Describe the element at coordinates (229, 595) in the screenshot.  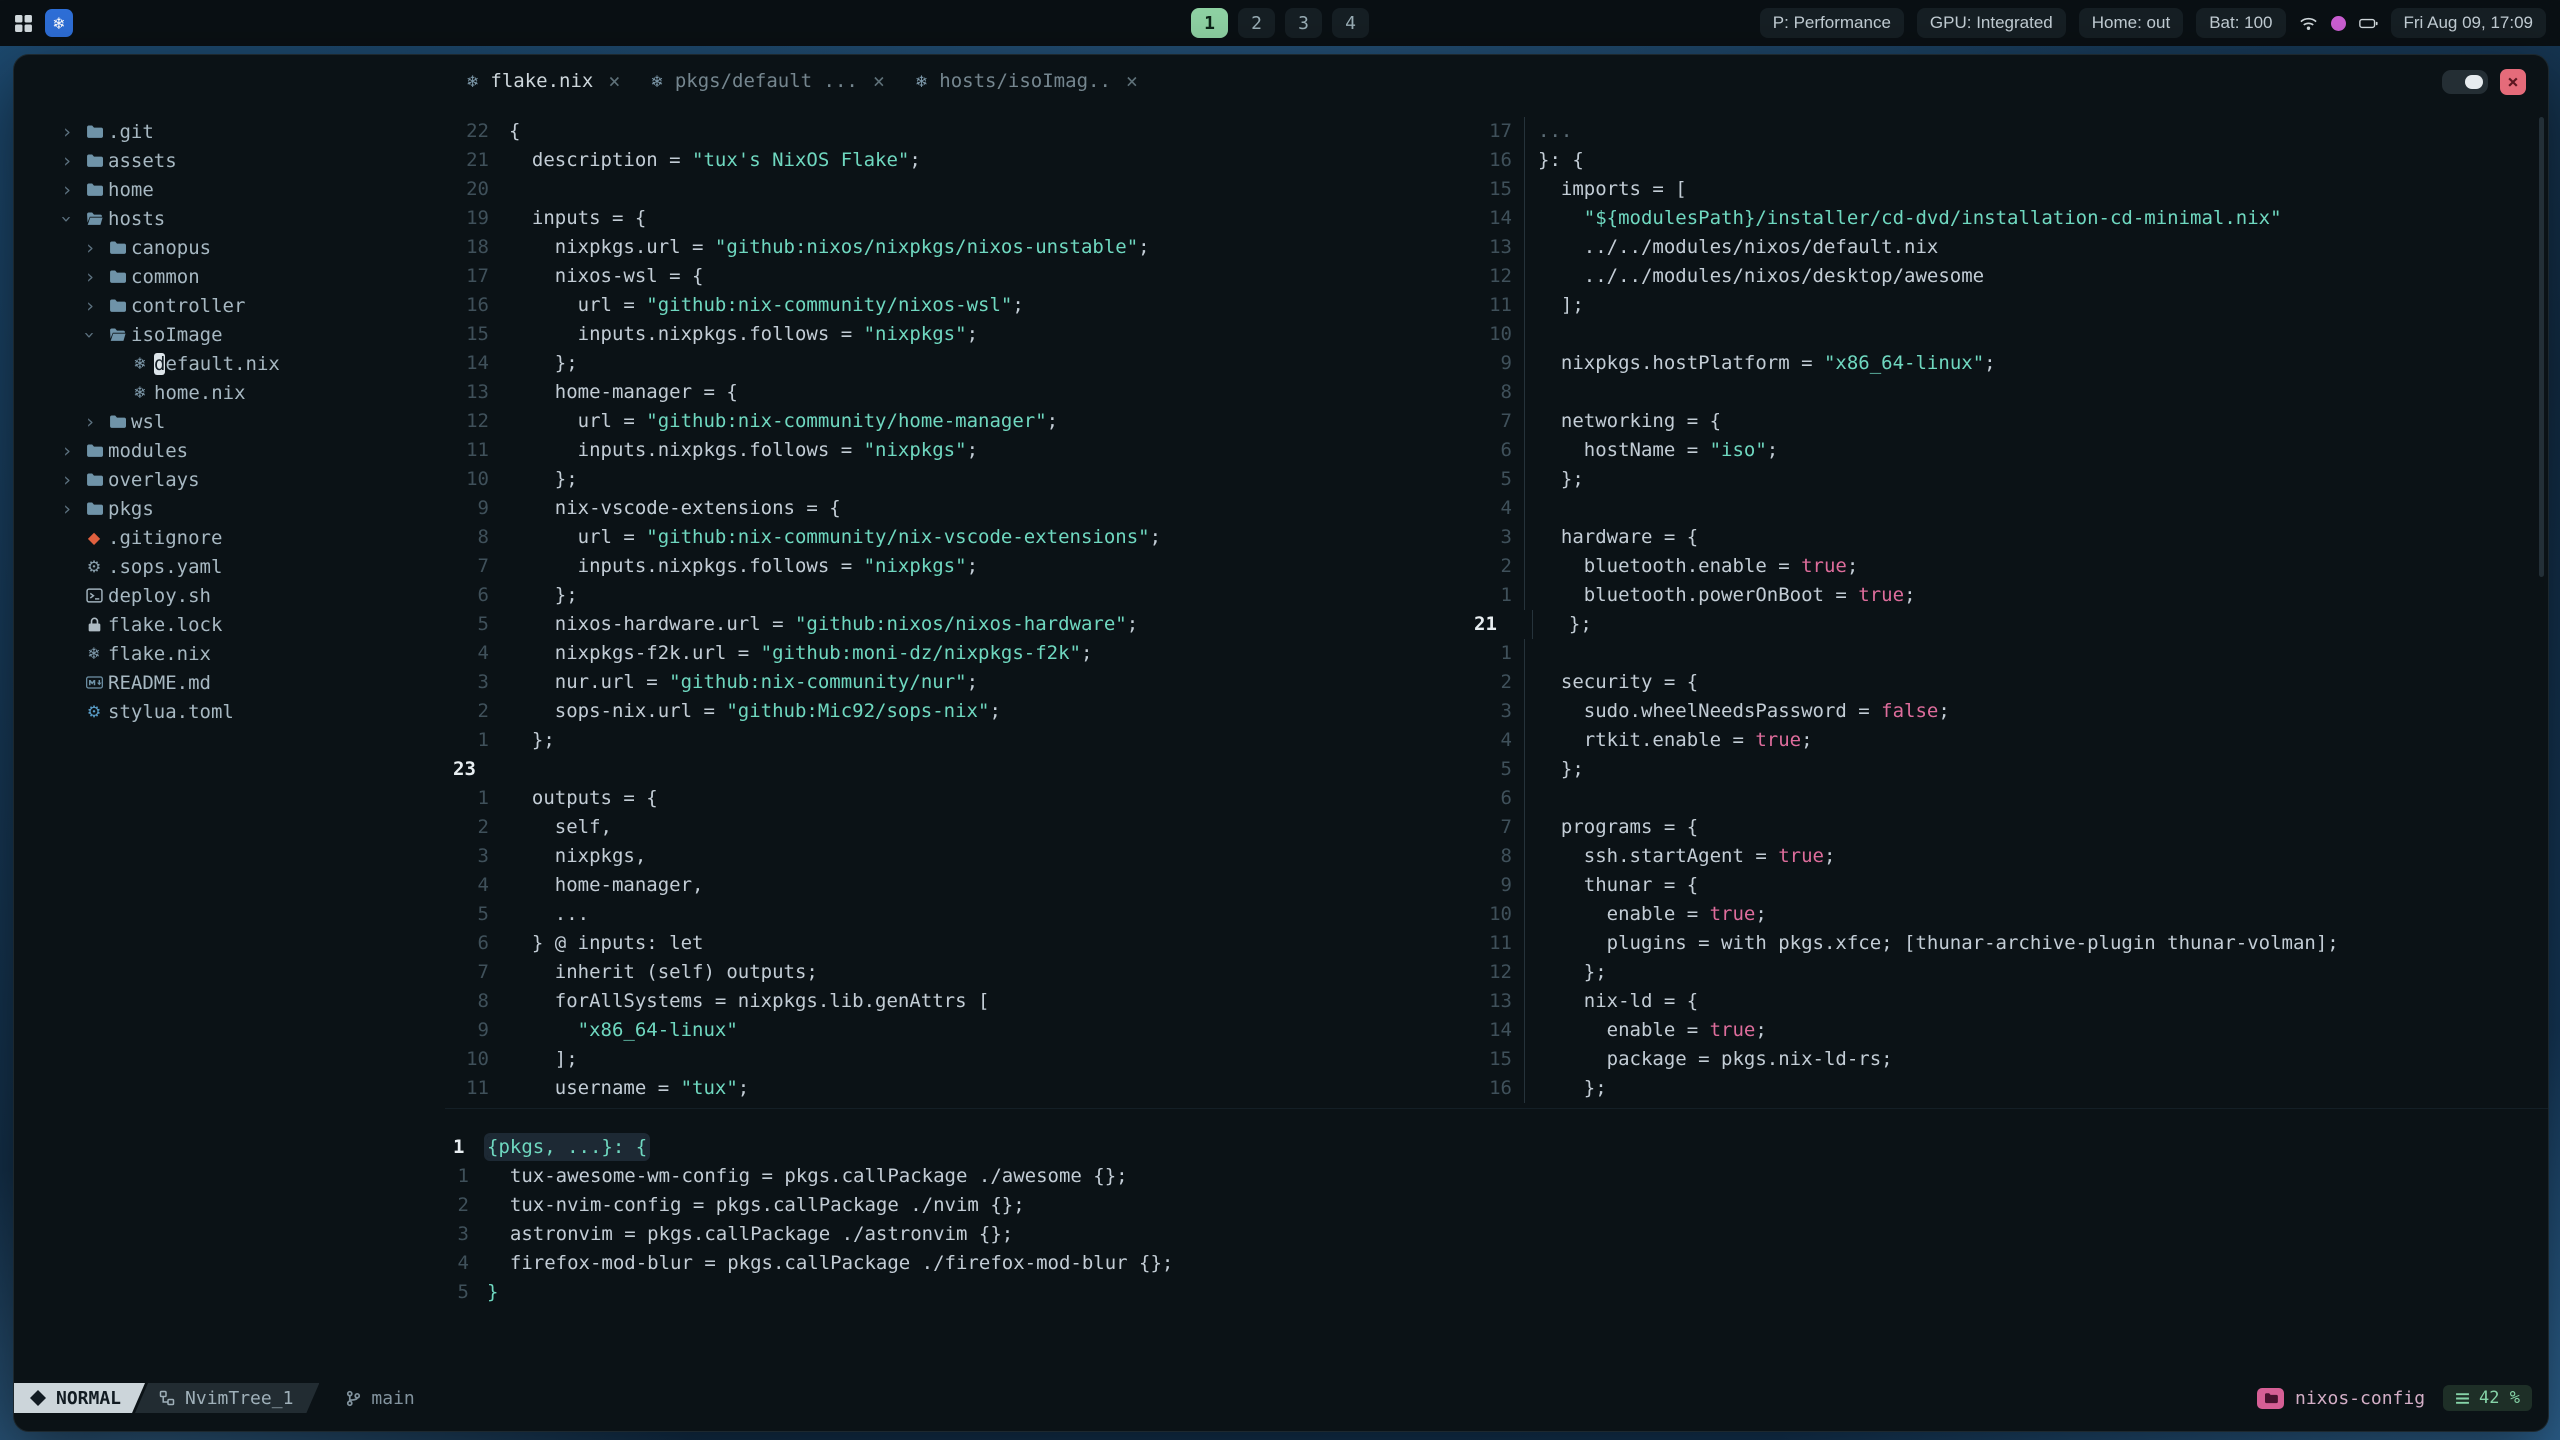
I see `tree-item-deploy.sh: deploy.sh` at that location.